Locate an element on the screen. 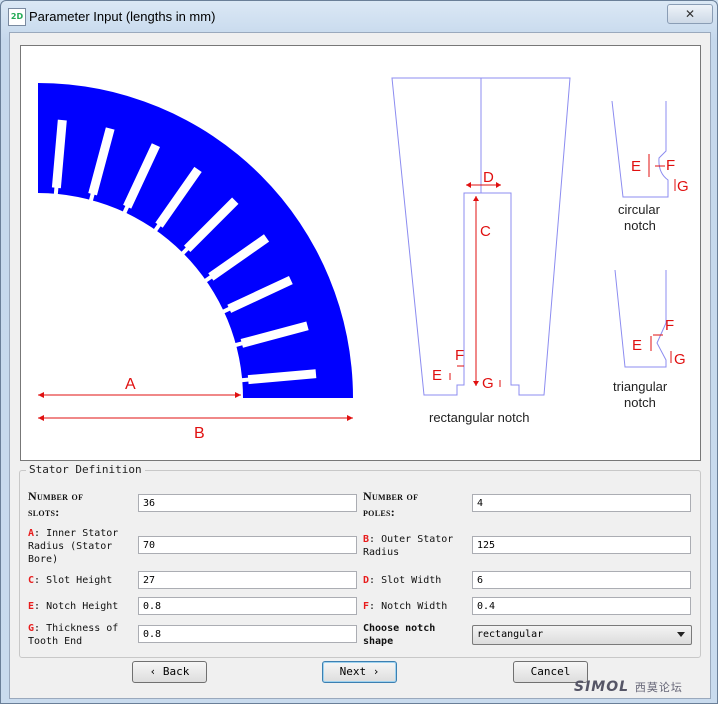 This screenshot has height=704, width=718. num-slots-label: Number of slots: is located at coordinates (55, 504).